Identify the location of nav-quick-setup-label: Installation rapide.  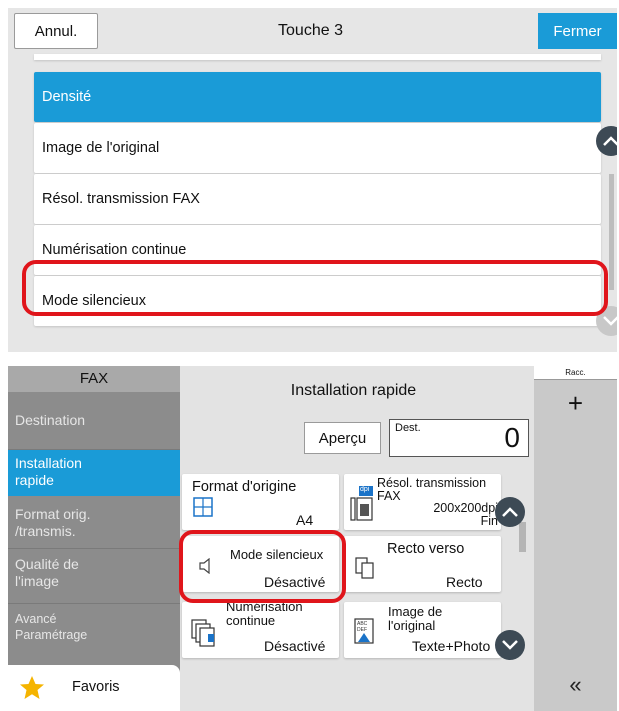
(48, 471).